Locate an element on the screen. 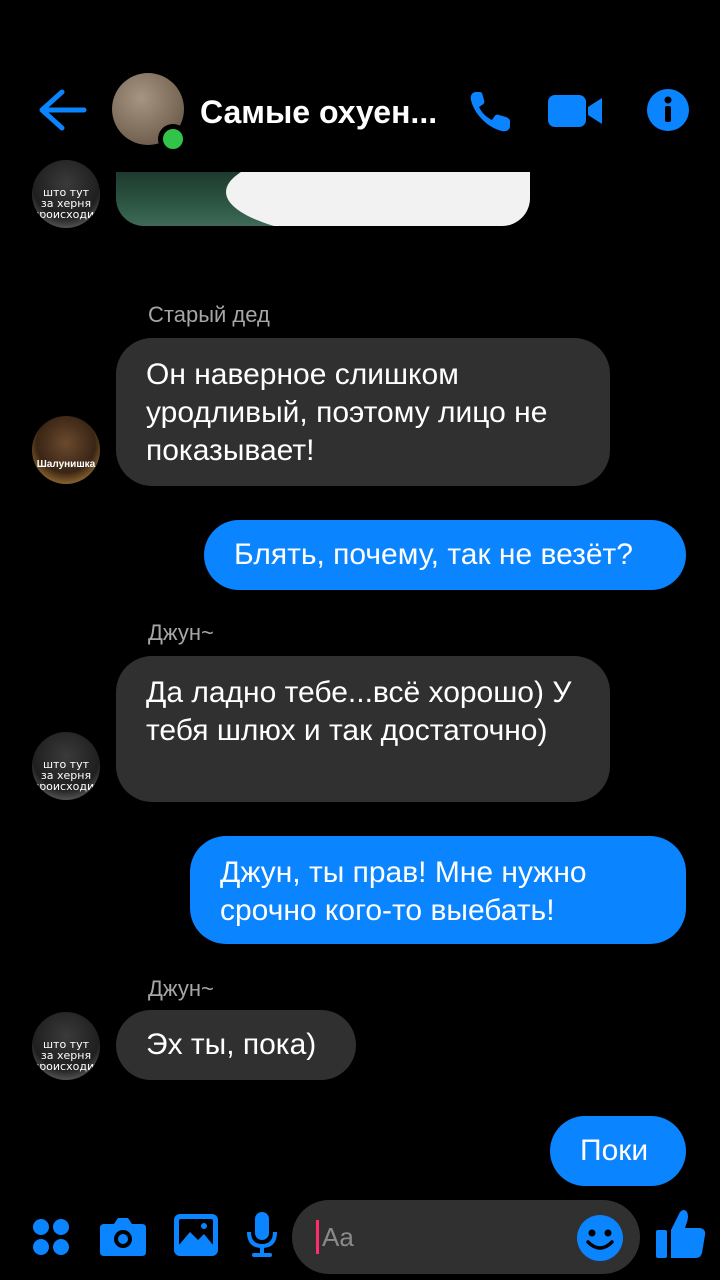  message-bubble-outgoing: Поки is located at coordinates (618, 1151).